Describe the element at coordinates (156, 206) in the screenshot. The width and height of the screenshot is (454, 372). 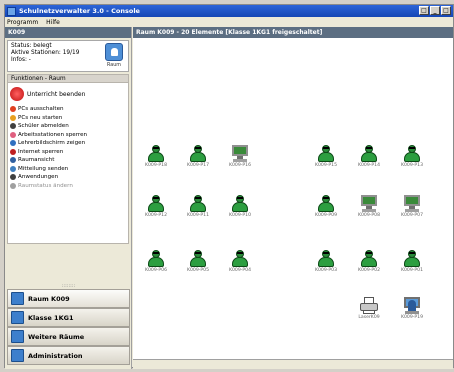
I see `station-person: K009-P12` at that location.